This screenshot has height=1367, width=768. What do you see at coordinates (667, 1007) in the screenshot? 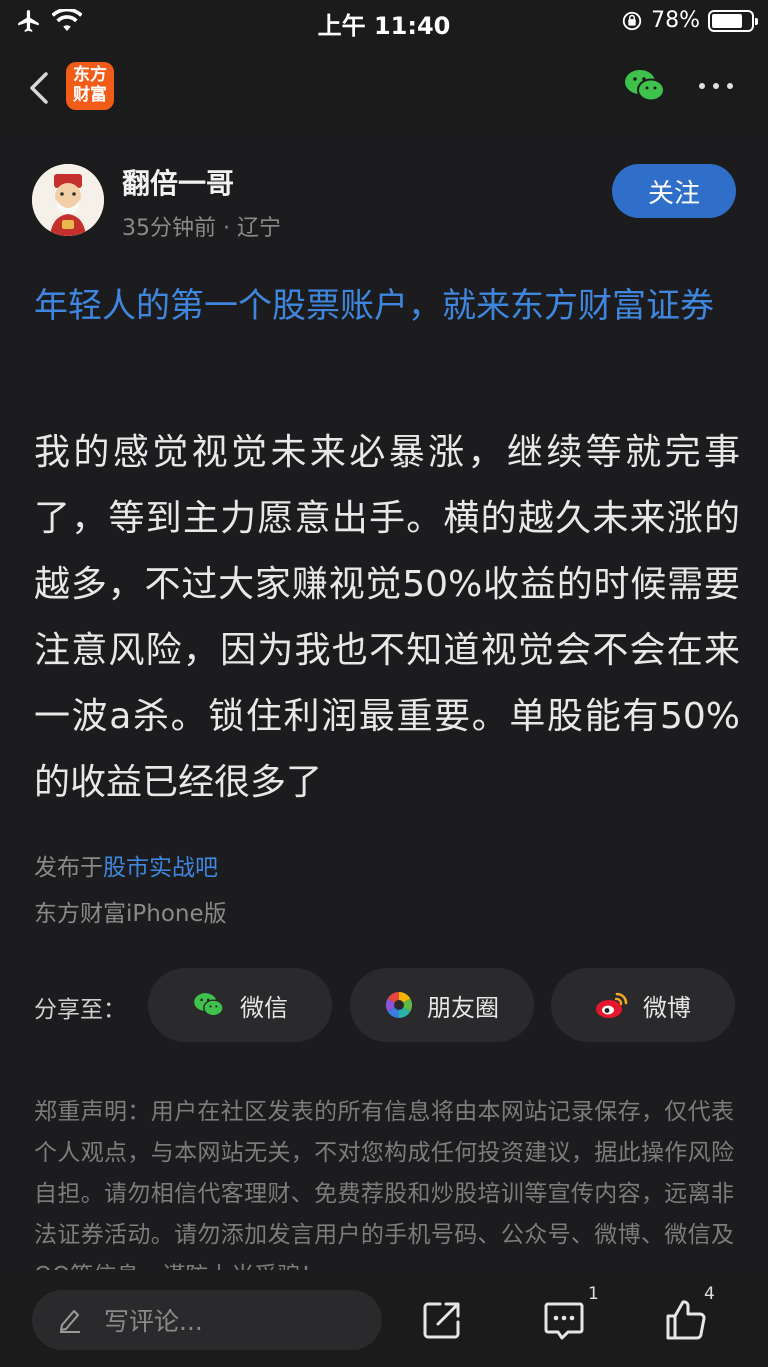
I see `share-weibo-label: 微博` at bounding box center [667, 1007].